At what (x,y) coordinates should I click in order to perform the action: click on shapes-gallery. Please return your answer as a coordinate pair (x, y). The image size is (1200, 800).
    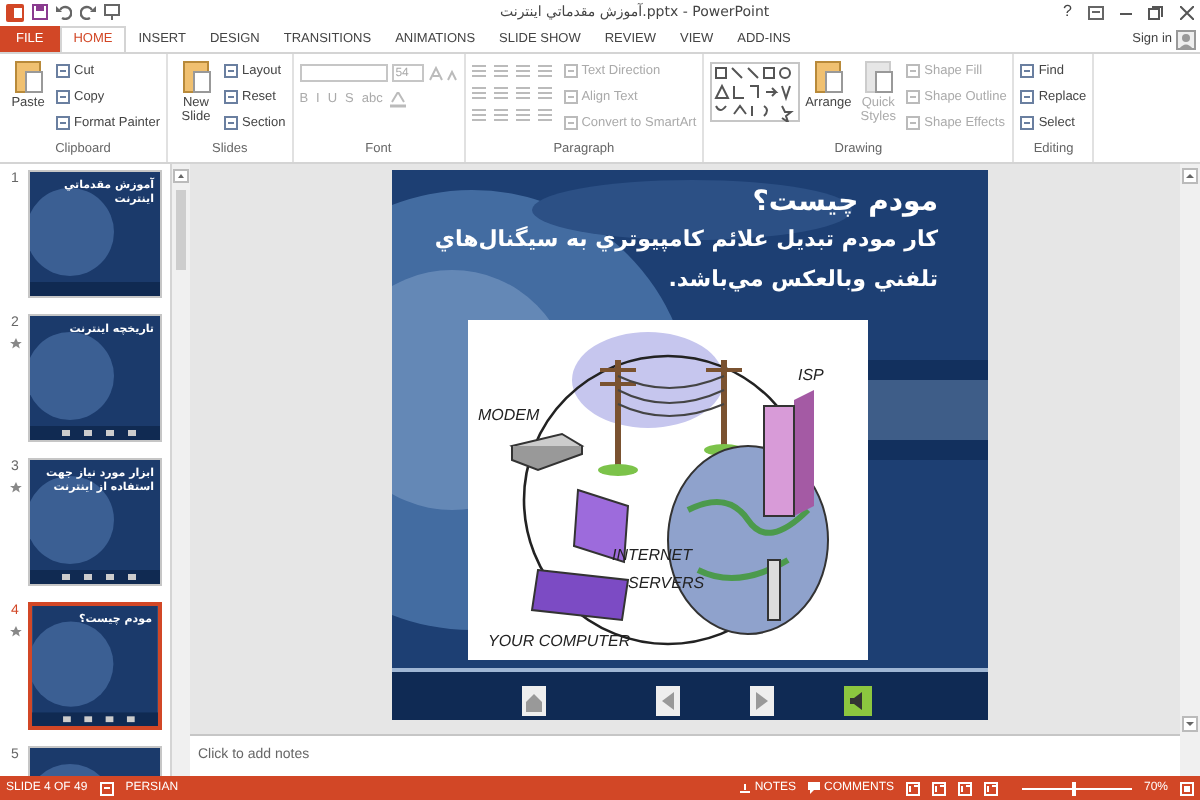
    Looking at the image, I should click on (755, 92).